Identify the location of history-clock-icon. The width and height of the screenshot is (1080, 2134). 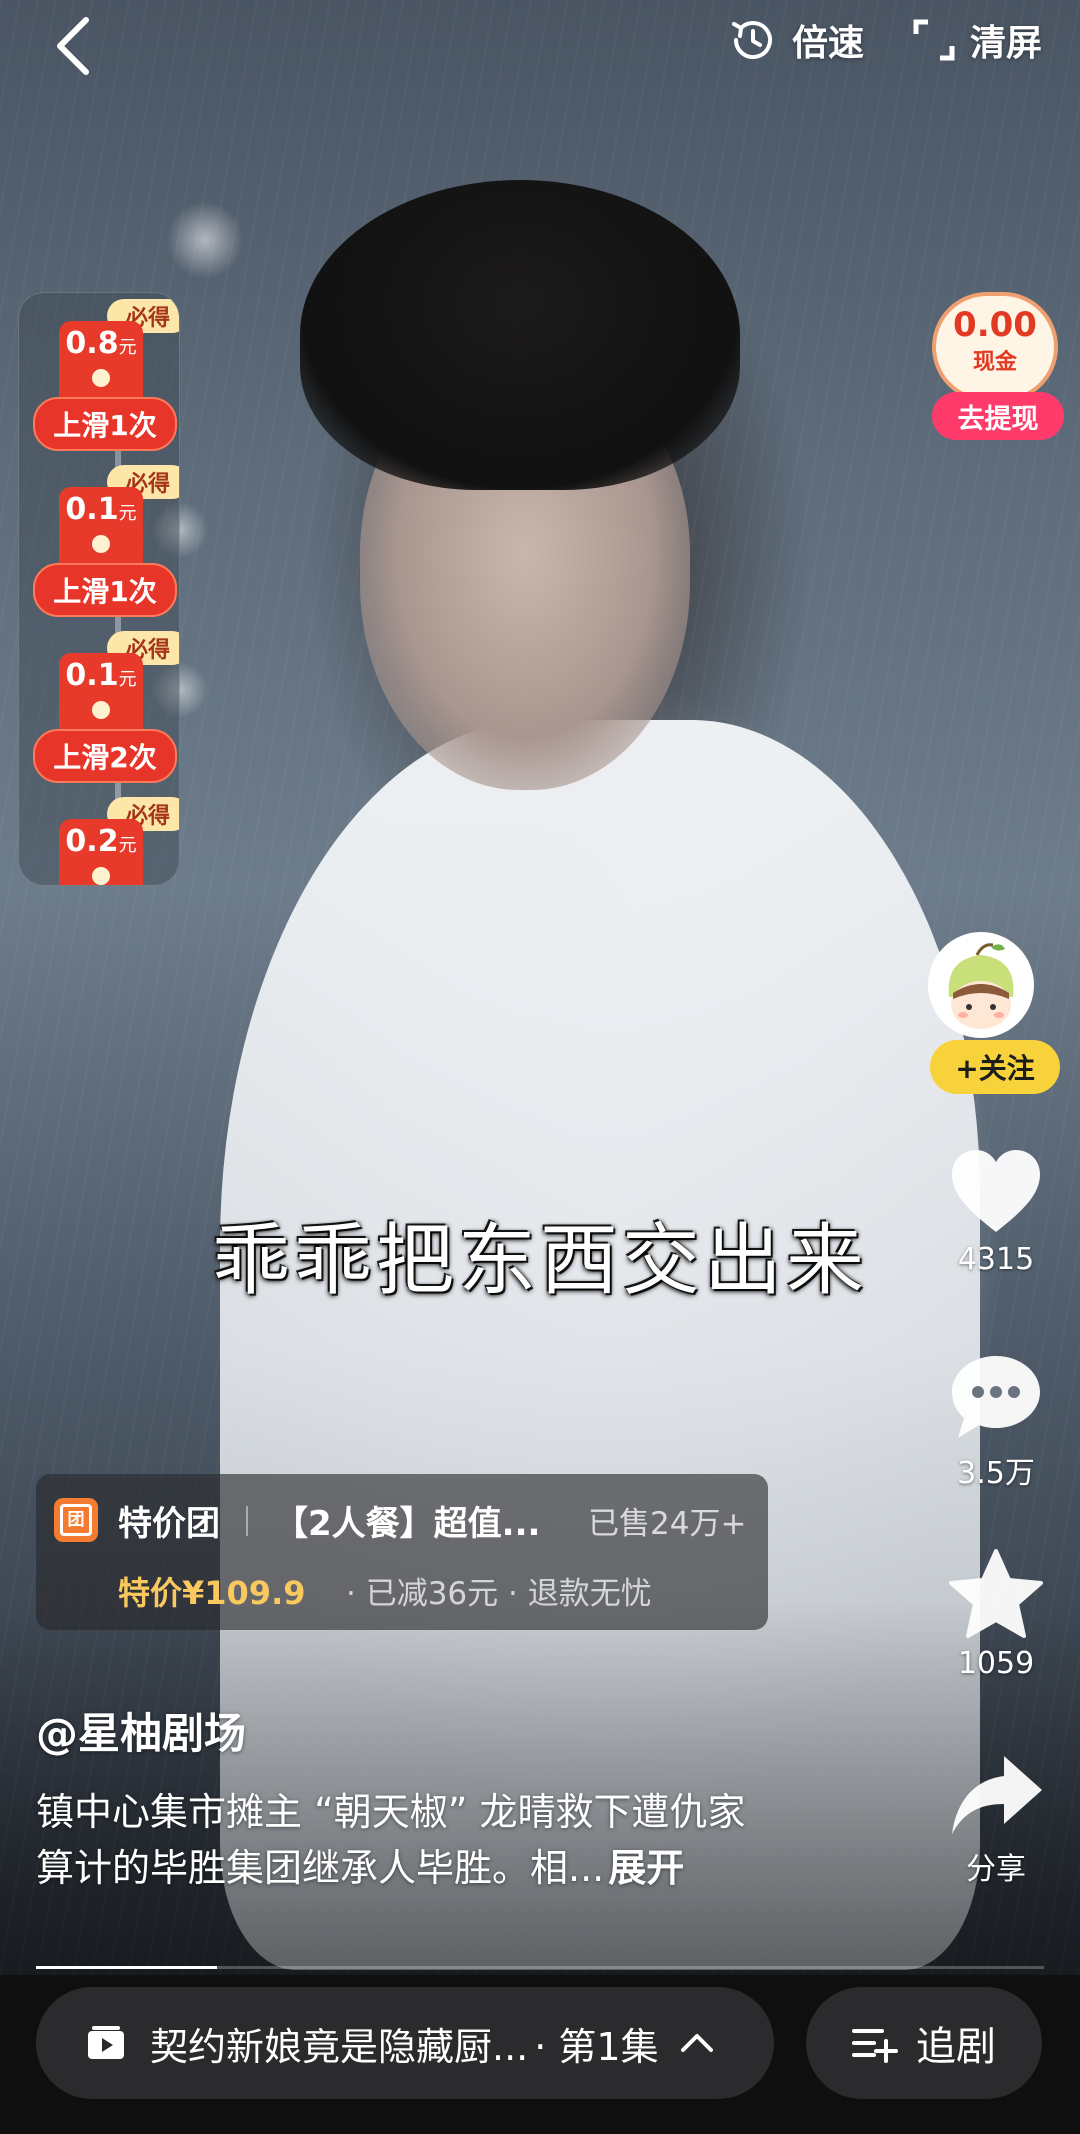
(751, 40).